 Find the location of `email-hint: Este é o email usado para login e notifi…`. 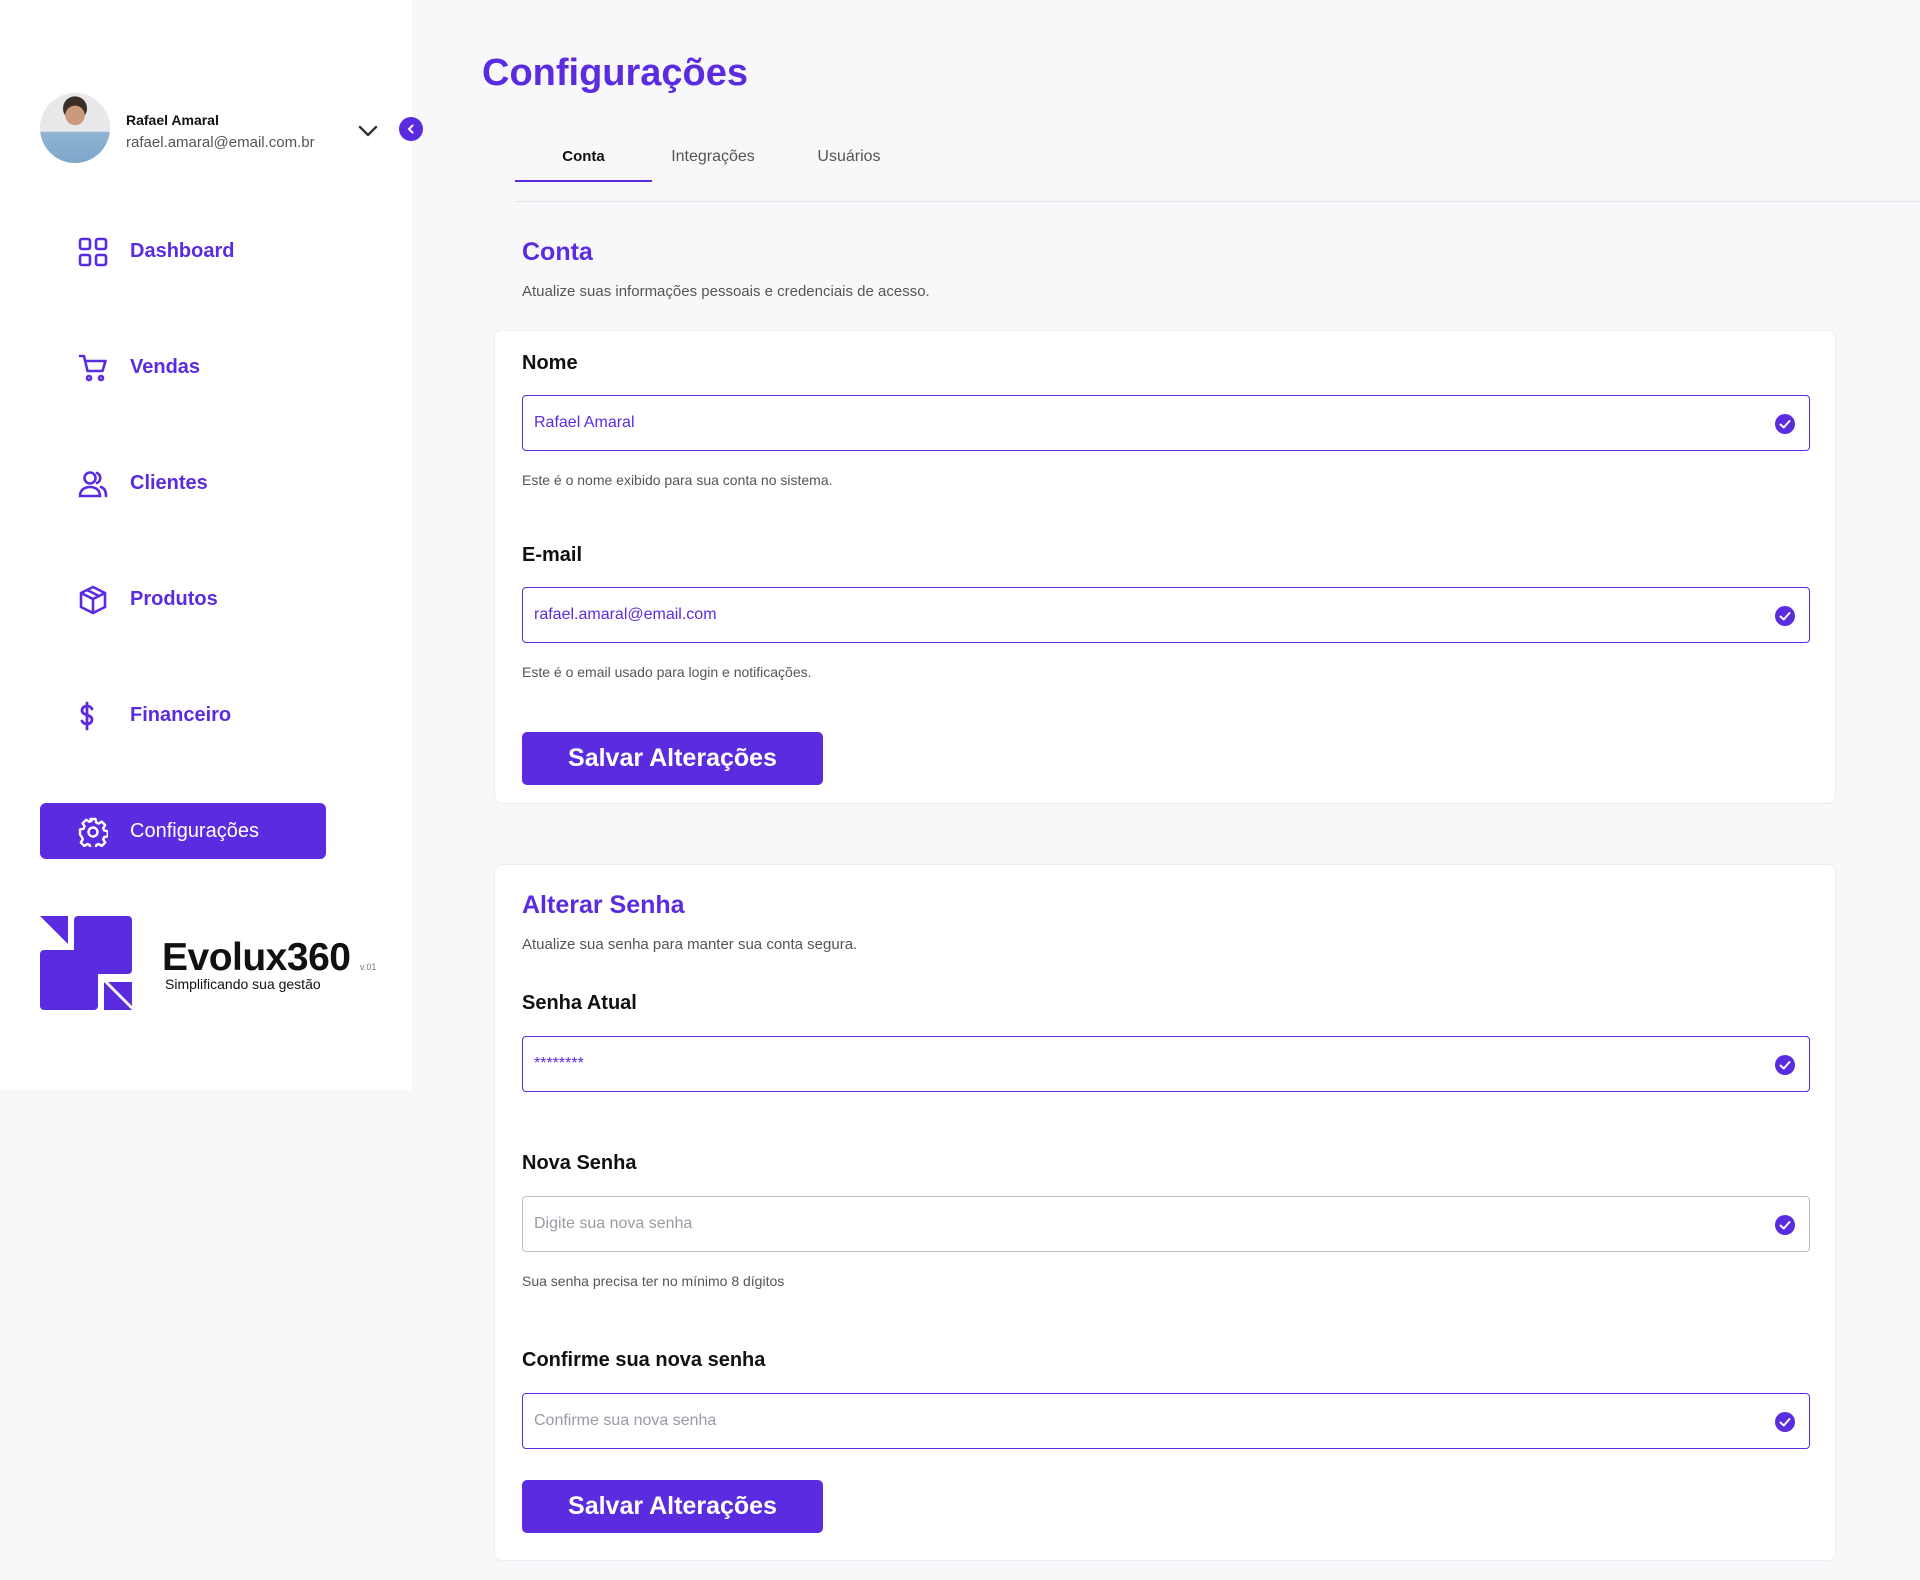

email-hint: Este é o email usado para login e notifi… is located at coordinates (667, 672).